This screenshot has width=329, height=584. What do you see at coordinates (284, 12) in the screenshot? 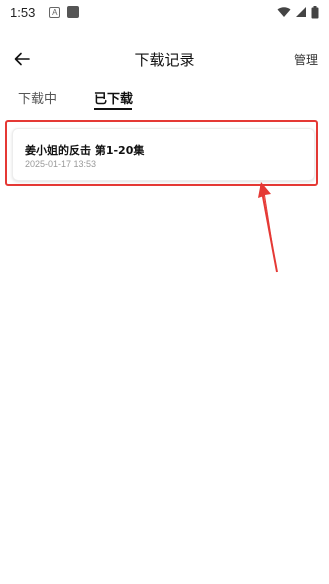
I see `wifi-icon` at bounding box center [284, 12].